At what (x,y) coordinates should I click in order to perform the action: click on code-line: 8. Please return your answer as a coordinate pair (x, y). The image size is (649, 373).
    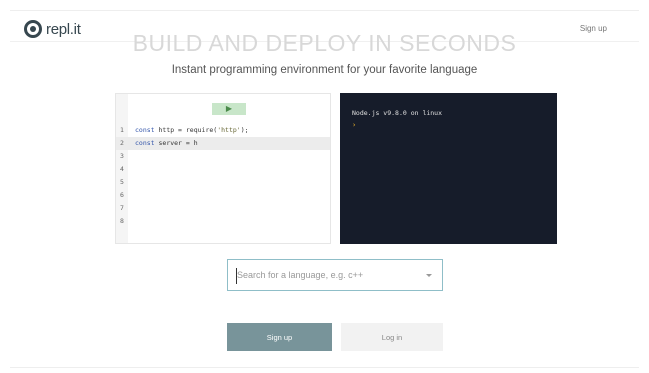
    Looking at the image, I should click on (223, 221).